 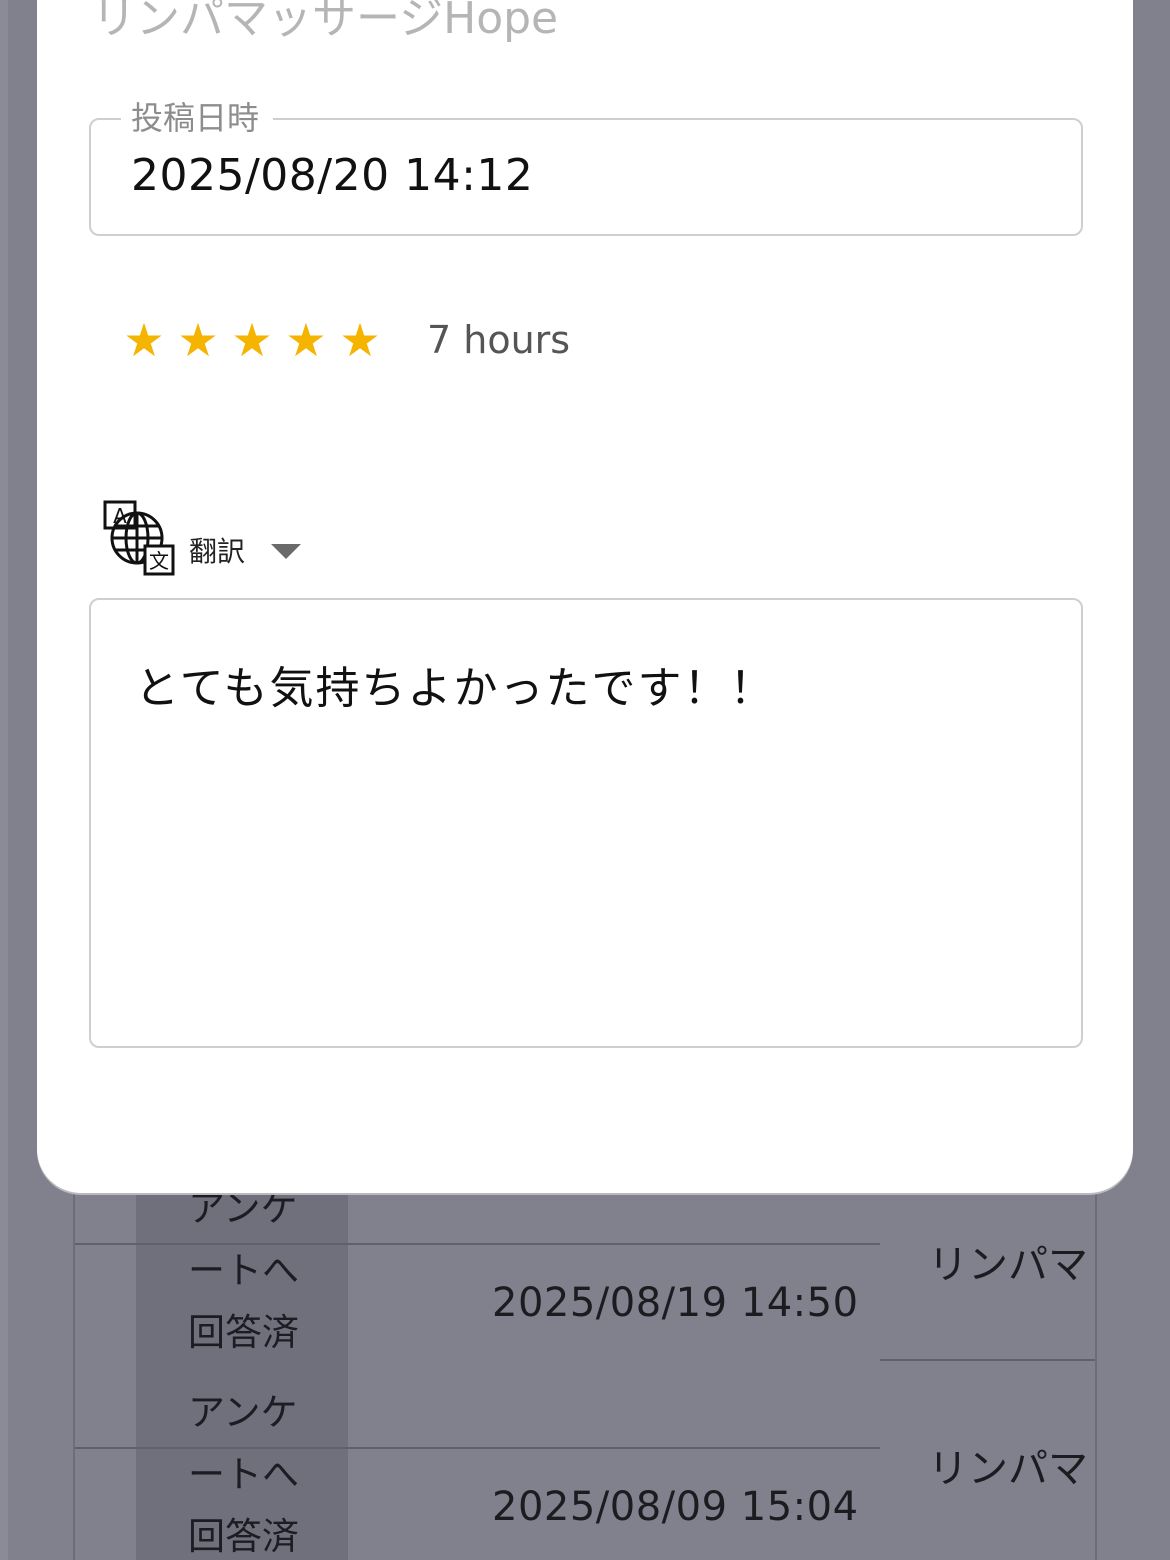 What do you see at coordinates (675, 1303) in the screenshot?
I see `row-date: 2025/08/19 14:50` at bounding box center [675, 1303].